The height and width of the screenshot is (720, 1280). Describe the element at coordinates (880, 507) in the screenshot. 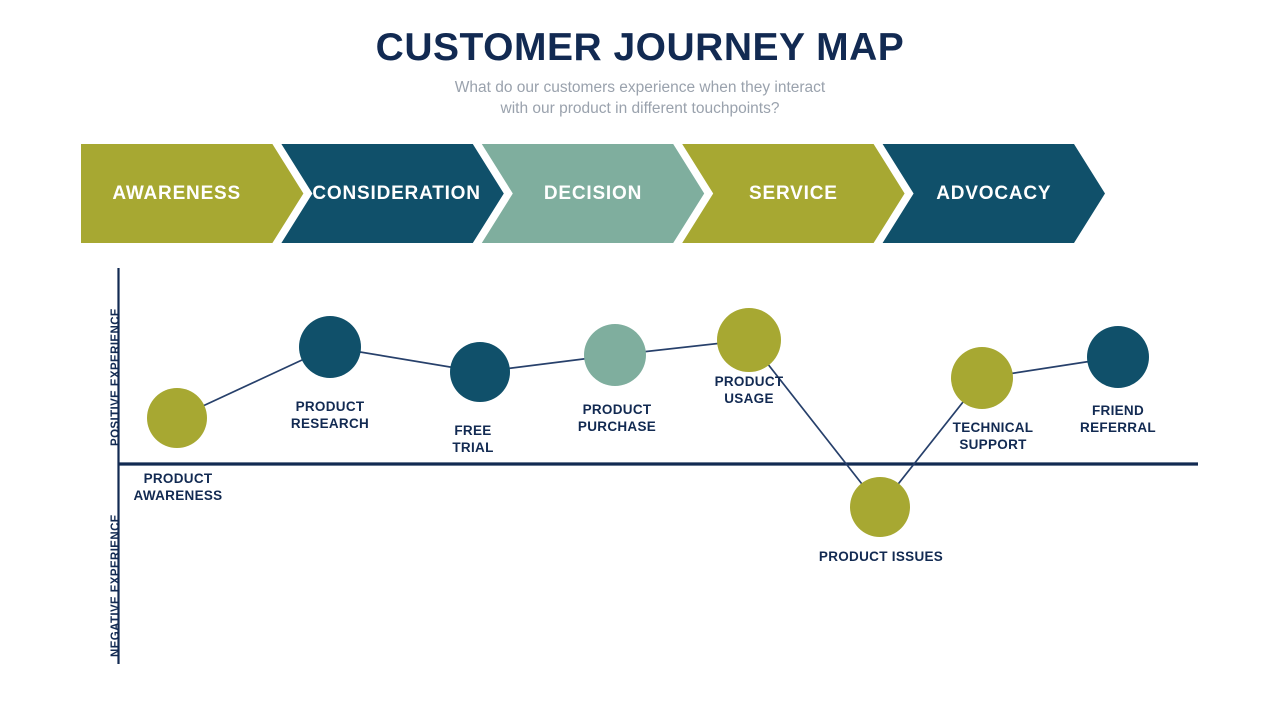

I see `touchpoint-circle-product-issues` at that location.